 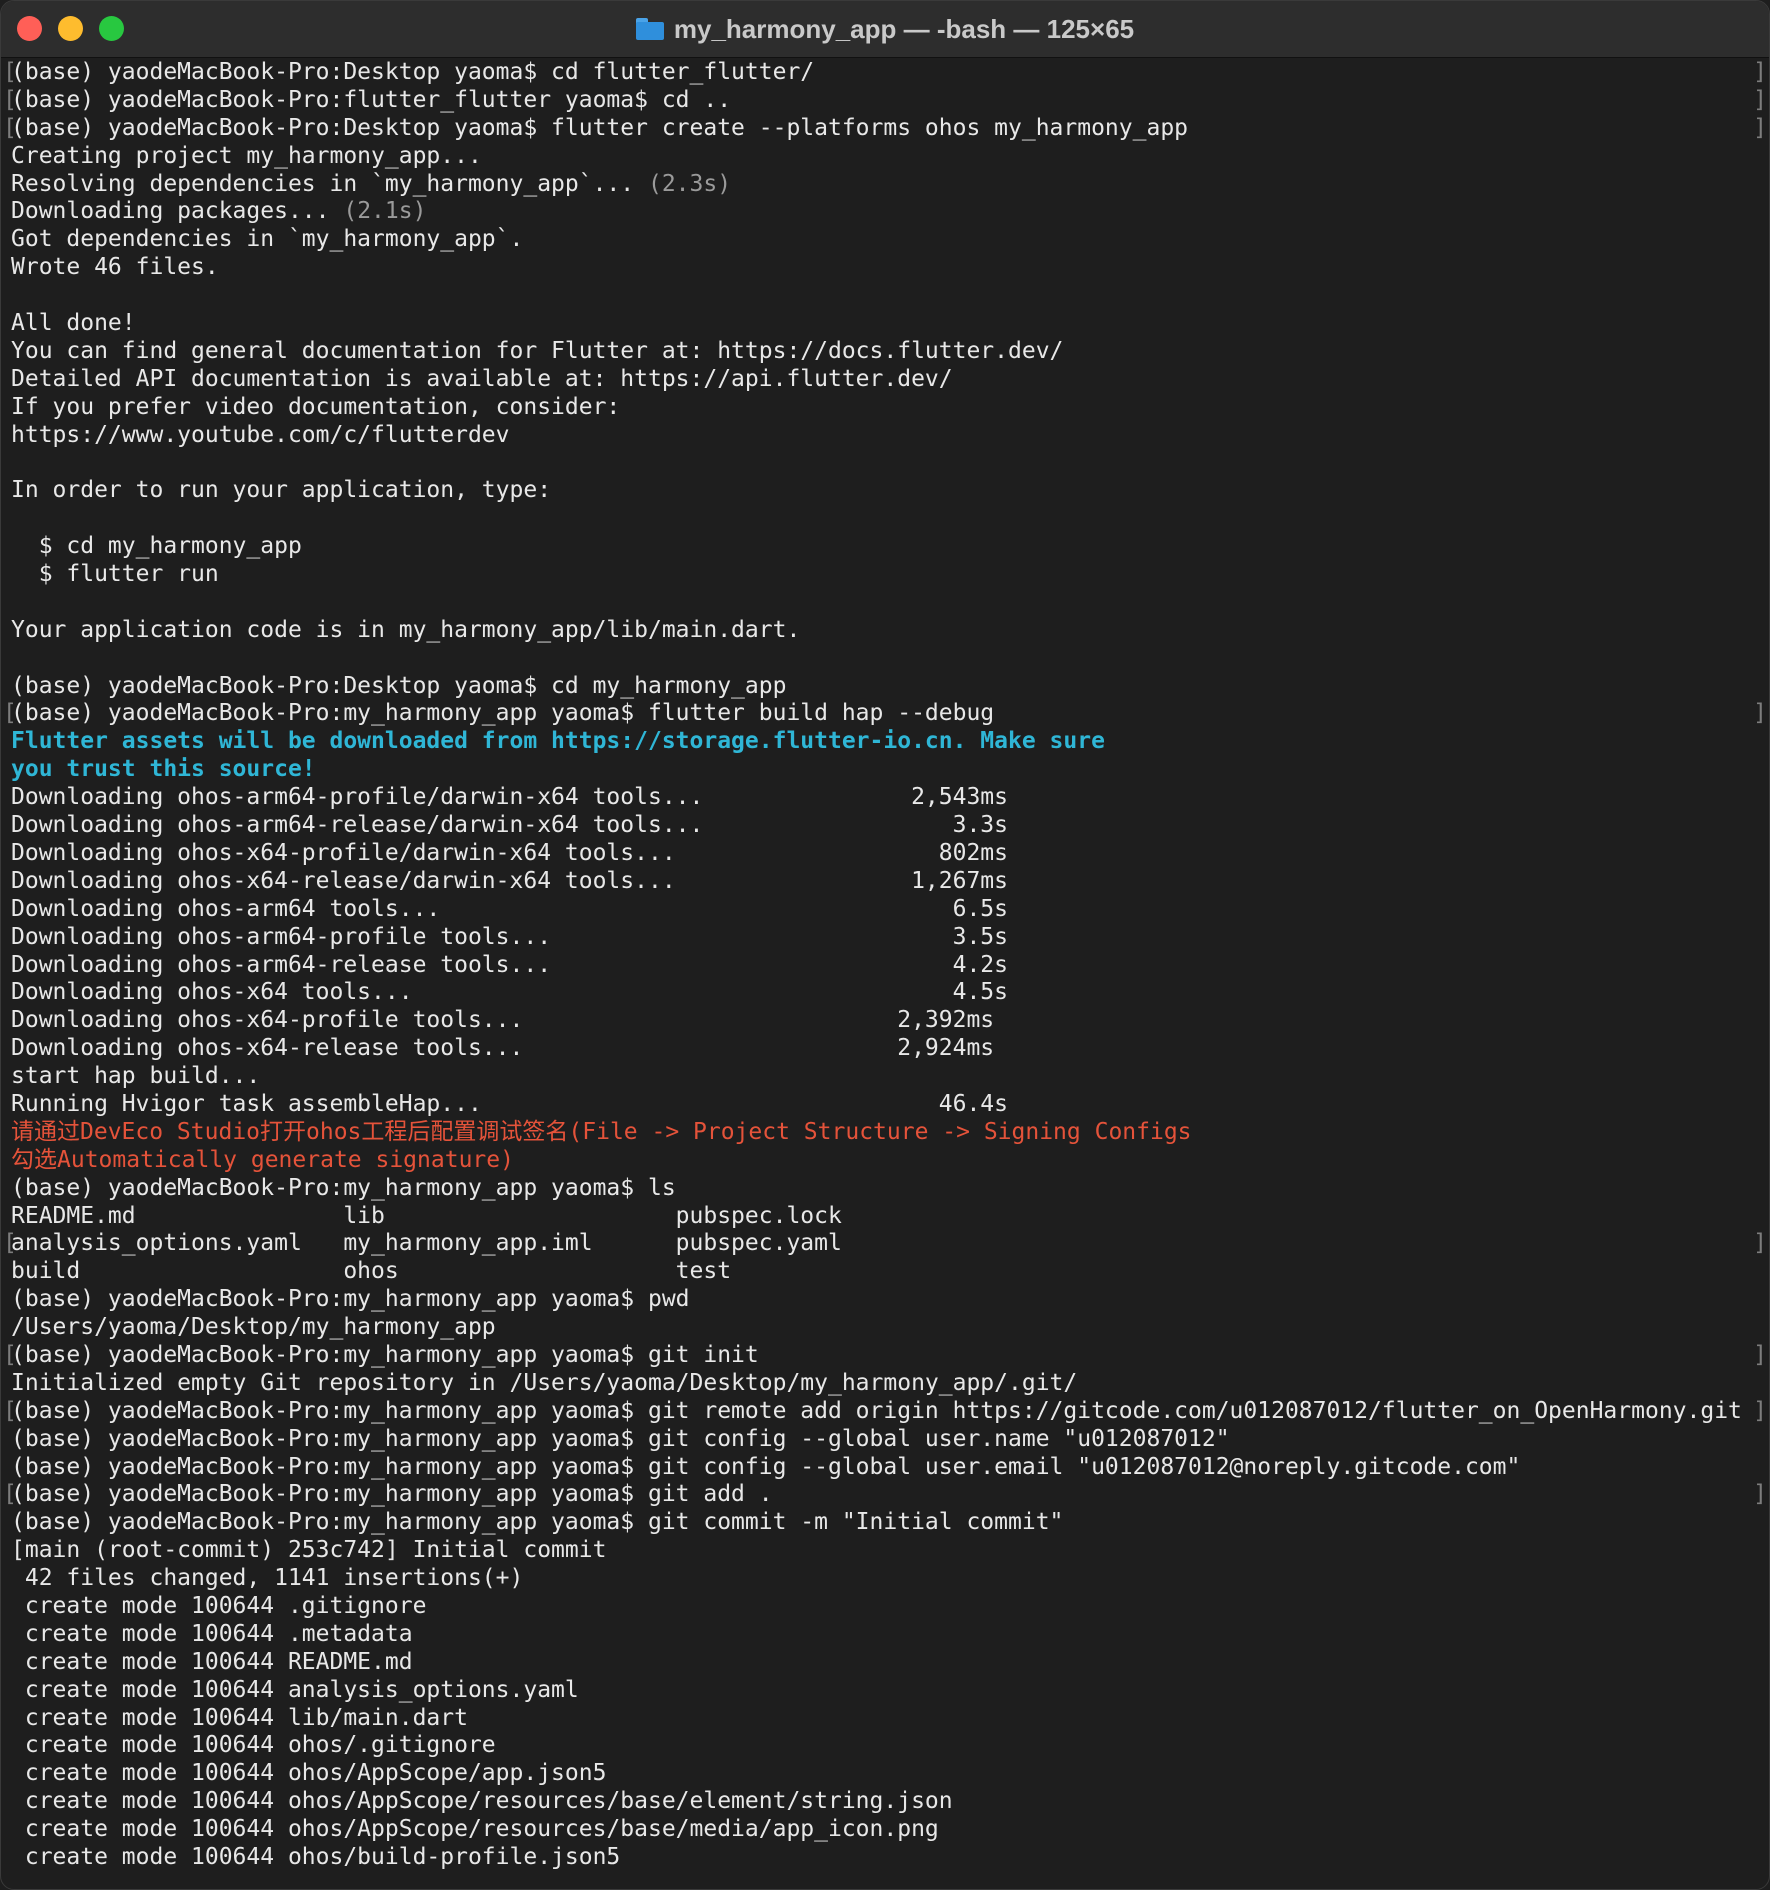 What do you see at coordinates (885, 436) in the screenshot?
I see `terminal-line: https://www.youtube.com/c/flutterdev` at bounding box center [885, 436].